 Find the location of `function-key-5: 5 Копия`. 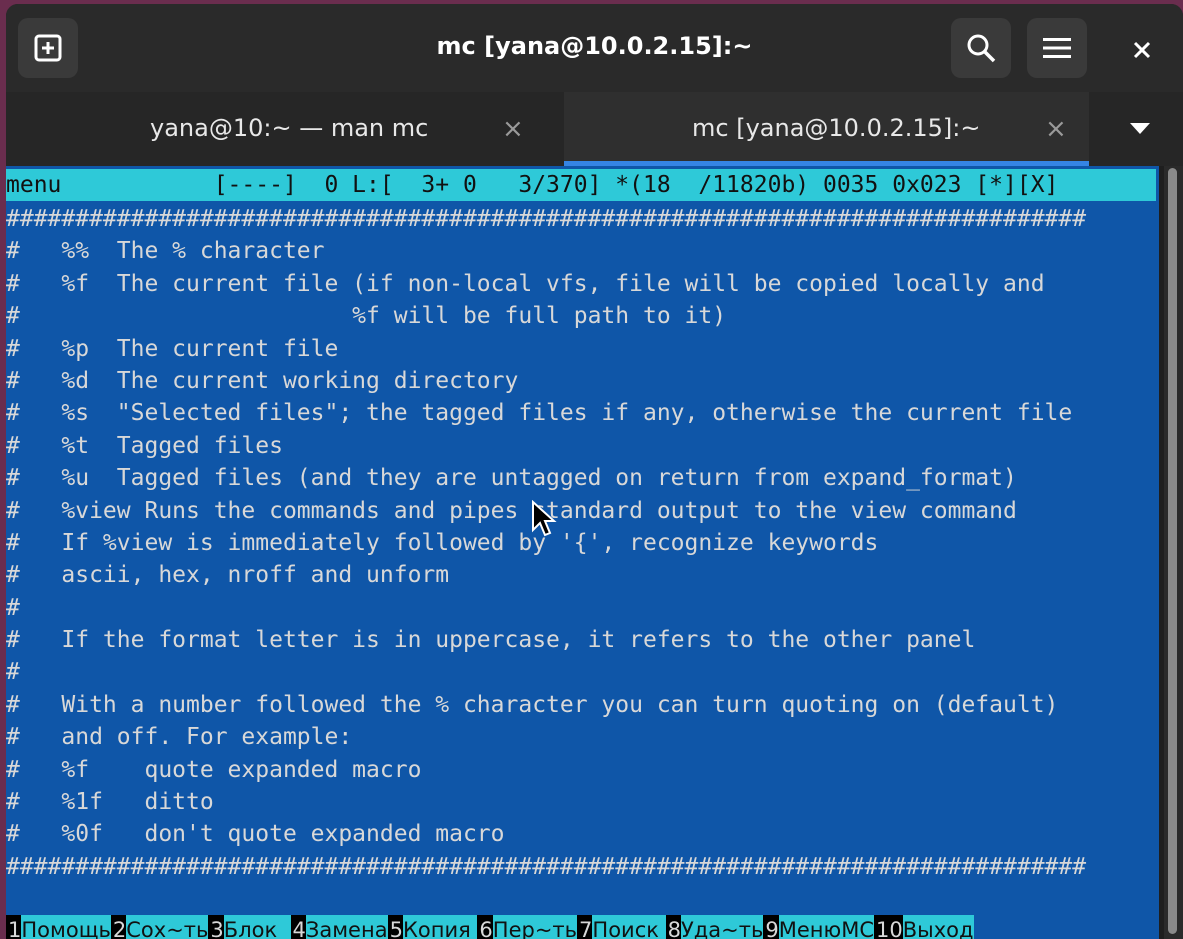

function-key-5: 5 Копия is located at coordinates (432, 927).